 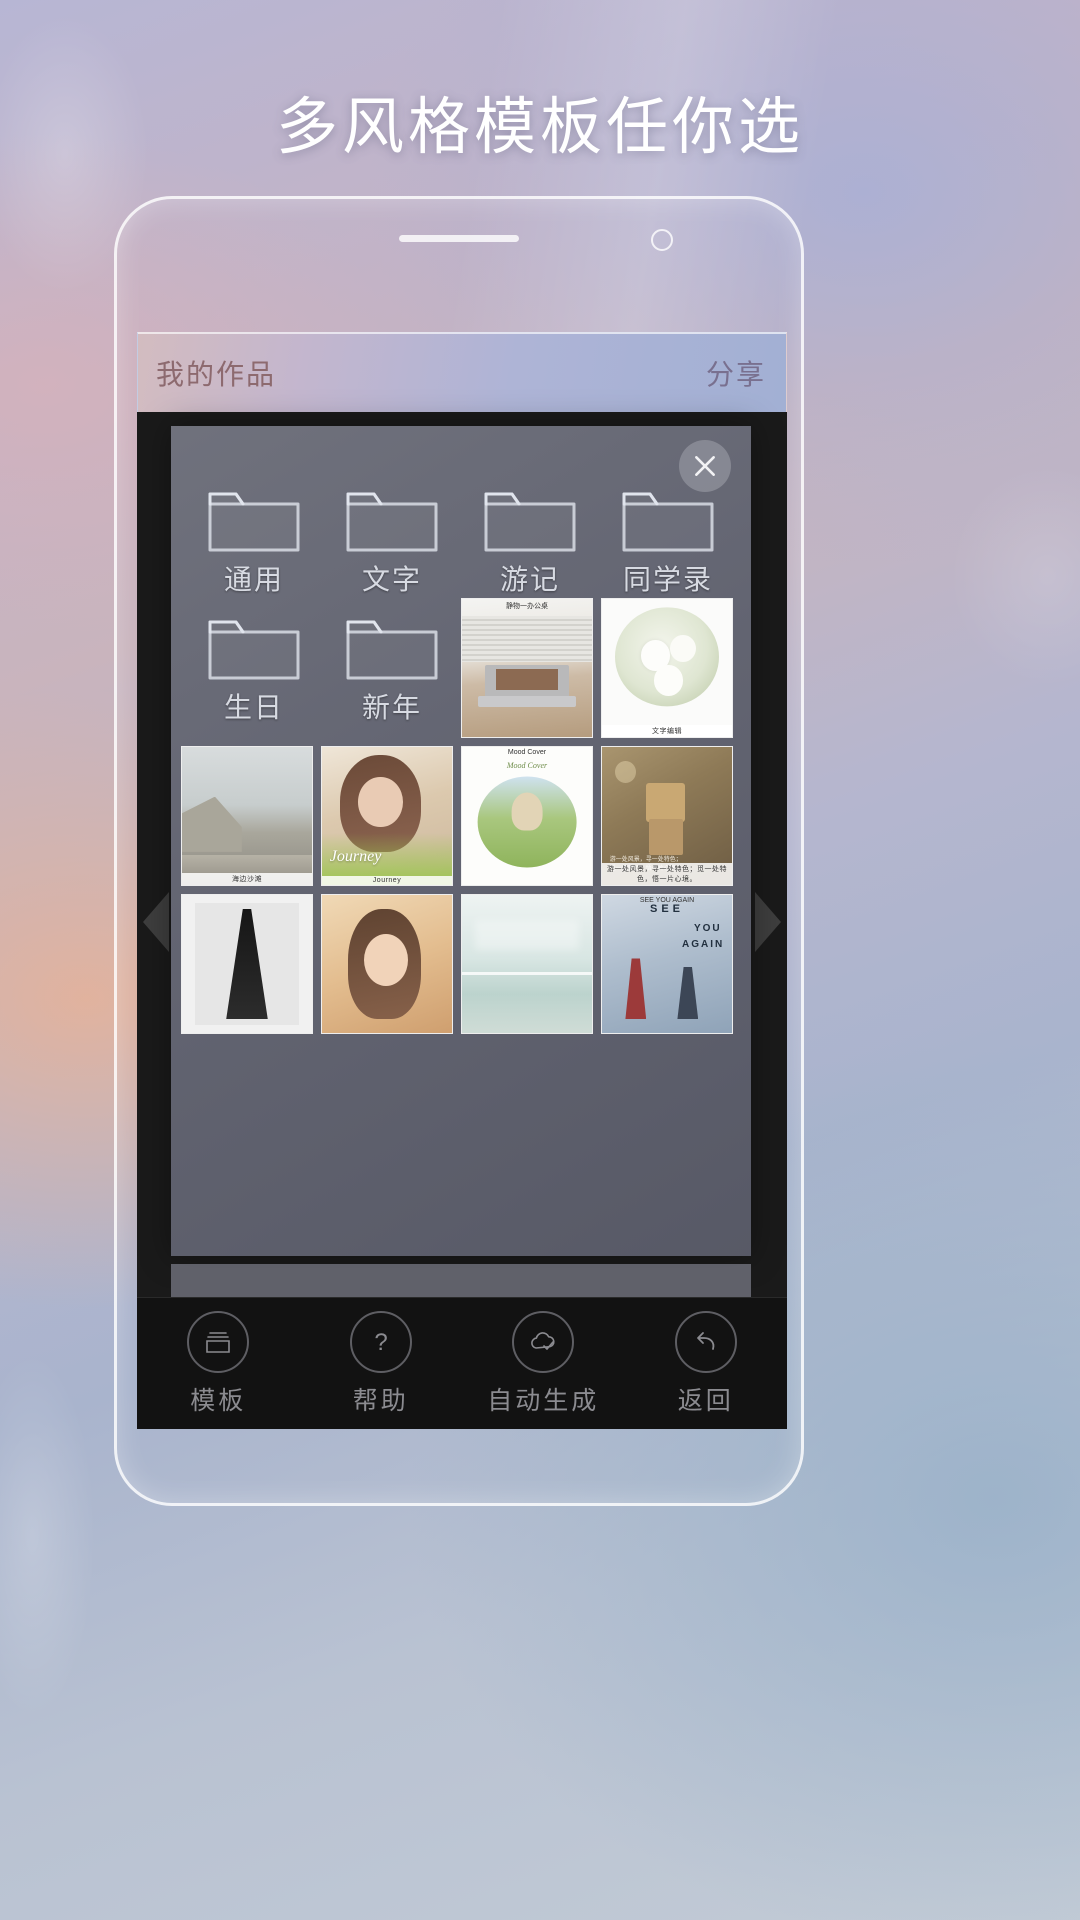 I want to click on folder-label: 通用, so click(x=253, y=579).